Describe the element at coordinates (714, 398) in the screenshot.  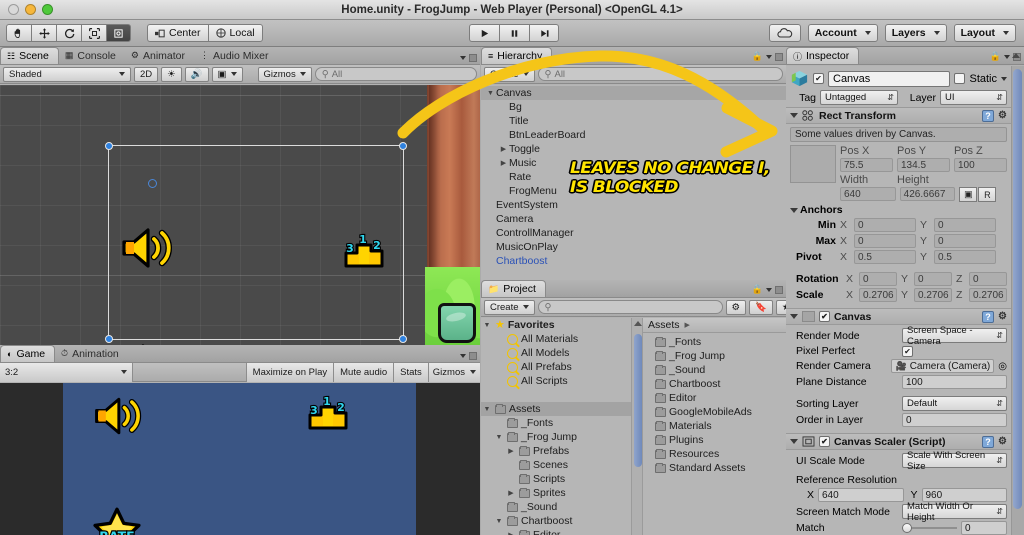
I see `asset-item-editor: Editor` at that location.